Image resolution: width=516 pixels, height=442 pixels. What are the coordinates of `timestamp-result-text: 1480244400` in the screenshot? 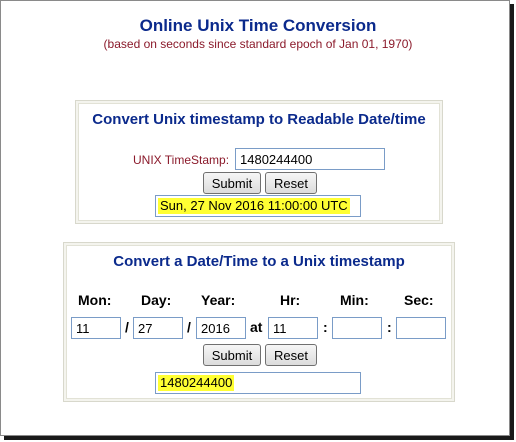 It's located at (196, 383).